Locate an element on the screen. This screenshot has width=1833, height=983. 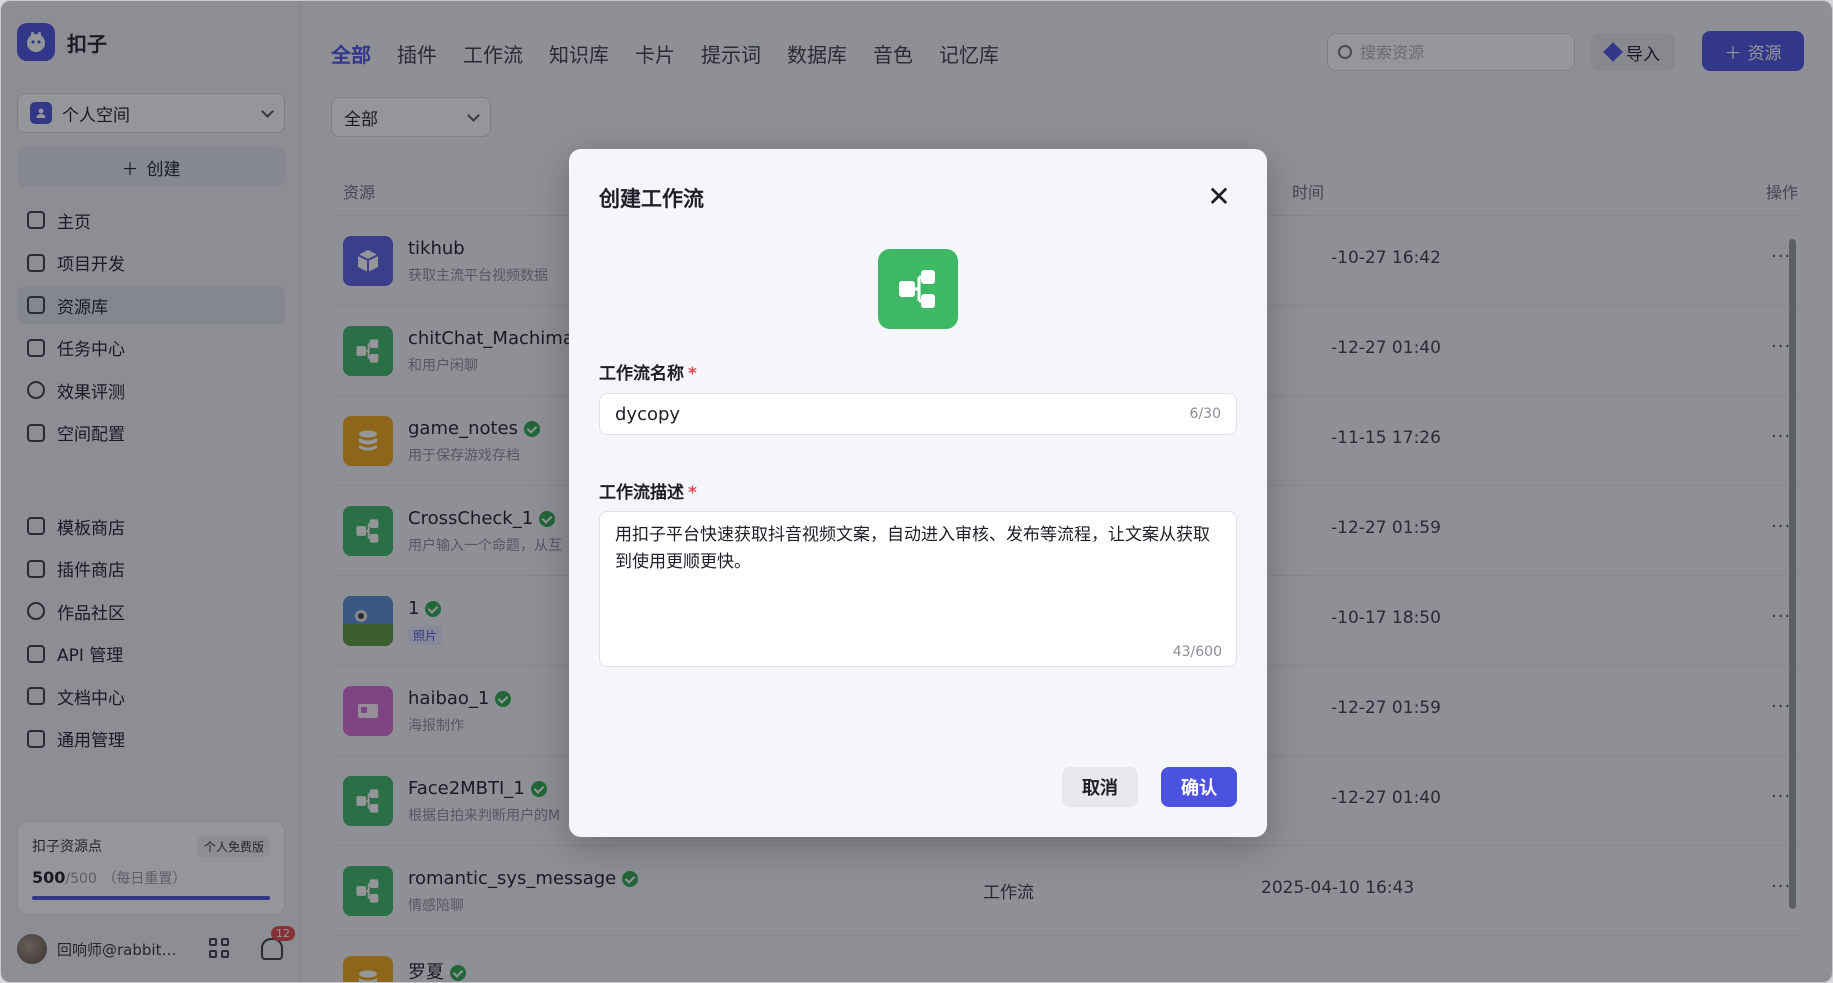
desc-field-label: 工作流描述 * is located at coordinates (648, 490).